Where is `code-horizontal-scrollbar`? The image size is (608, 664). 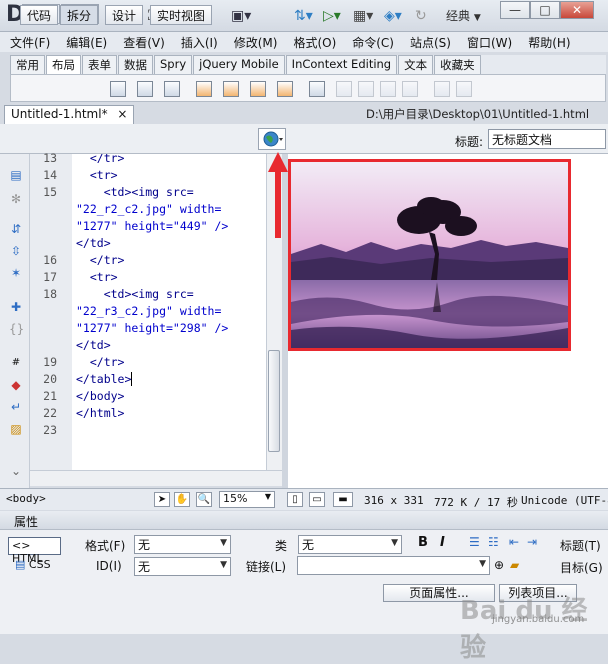 code-horizontal-scrollbar is located at coordinates (156, 478).